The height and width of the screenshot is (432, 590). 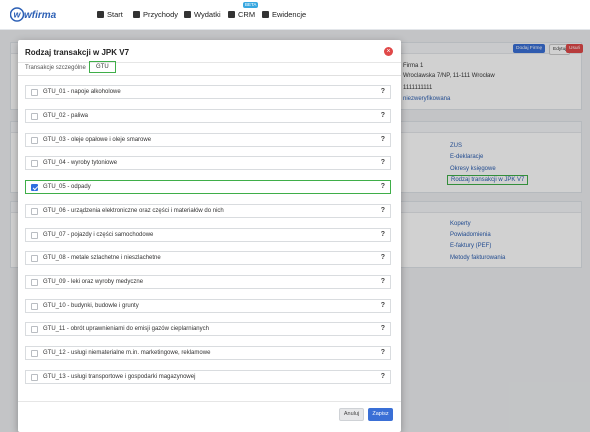 I want to click on crm-icon, so click(x=231, y=14).